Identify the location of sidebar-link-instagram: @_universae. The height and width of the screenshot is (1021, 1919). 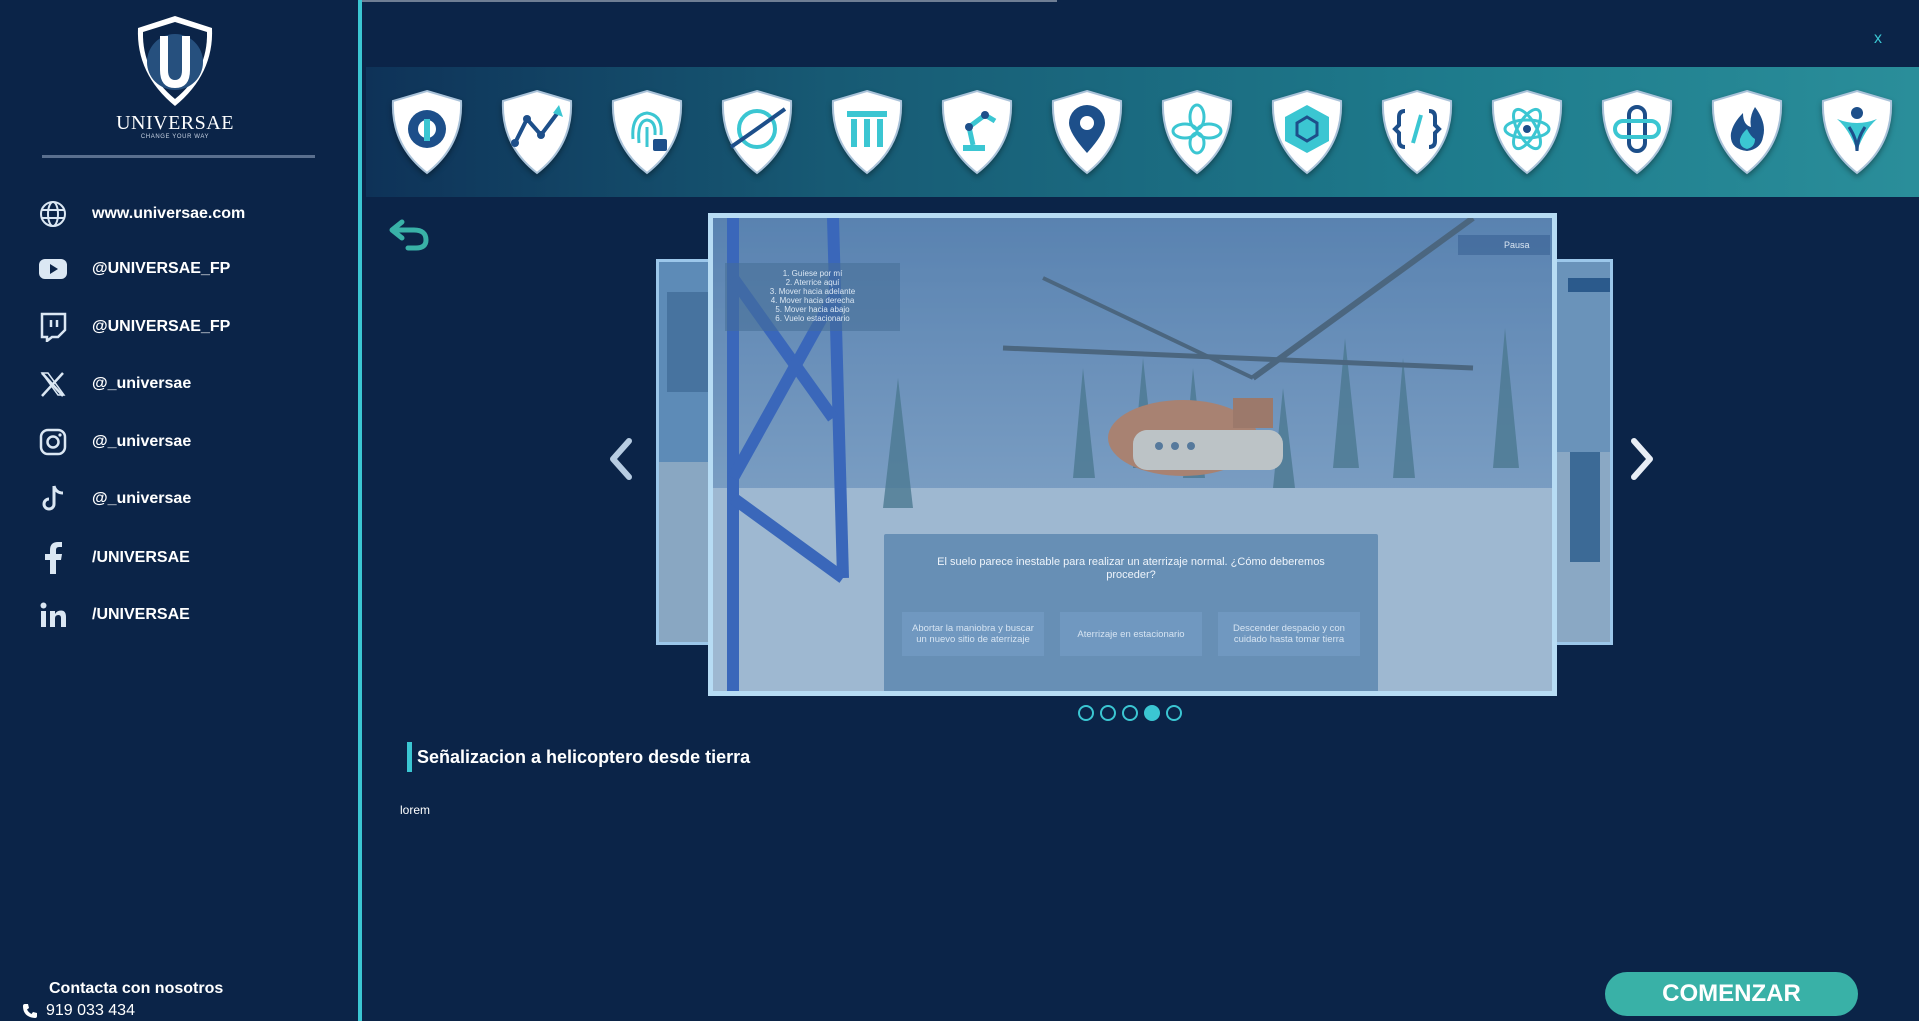
(186, 442).